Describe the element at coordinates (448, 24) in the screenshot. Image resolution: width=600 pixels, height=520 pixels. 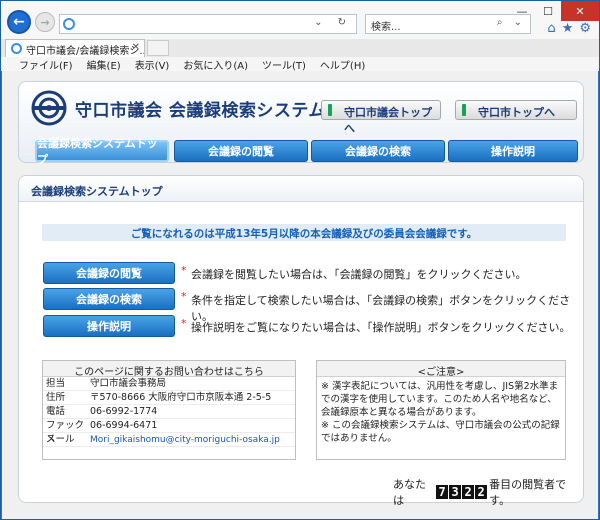
I see `search-input: 検索... ⌕ ⌄` at that location.